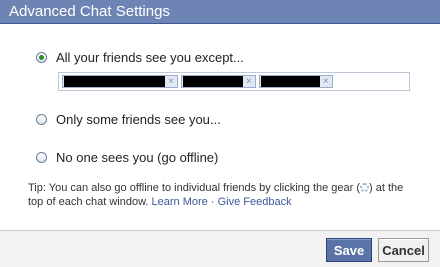 The image size is (440, 267). Describe the element at coordinates (180, 202) in the screenshot. I see `learn-more-link: Learn More` at that location.